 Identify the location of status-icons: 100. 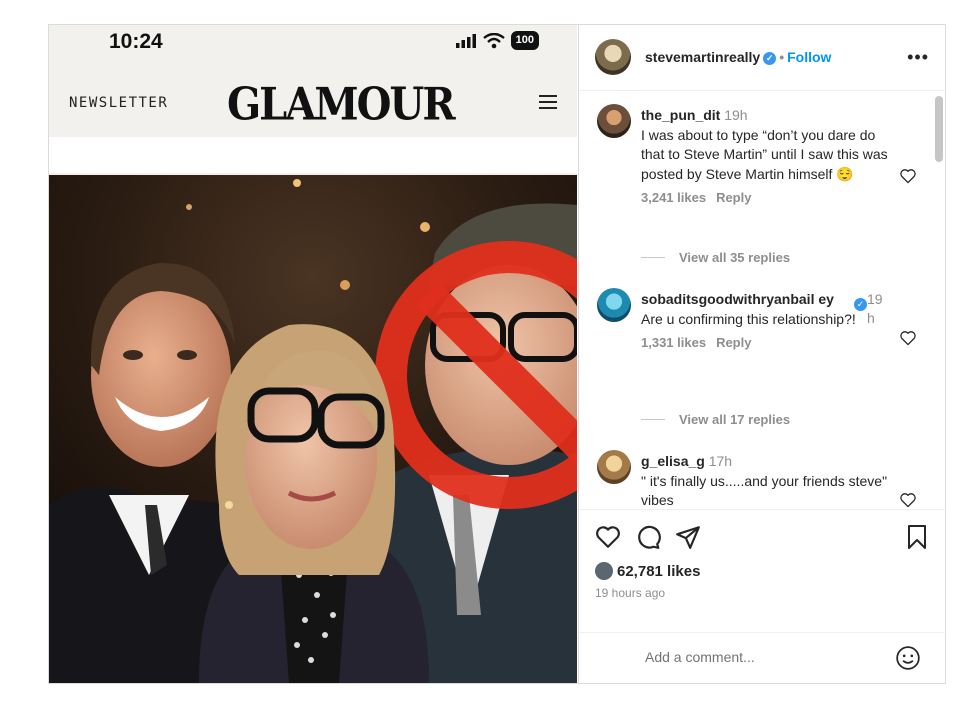
(497, 40).